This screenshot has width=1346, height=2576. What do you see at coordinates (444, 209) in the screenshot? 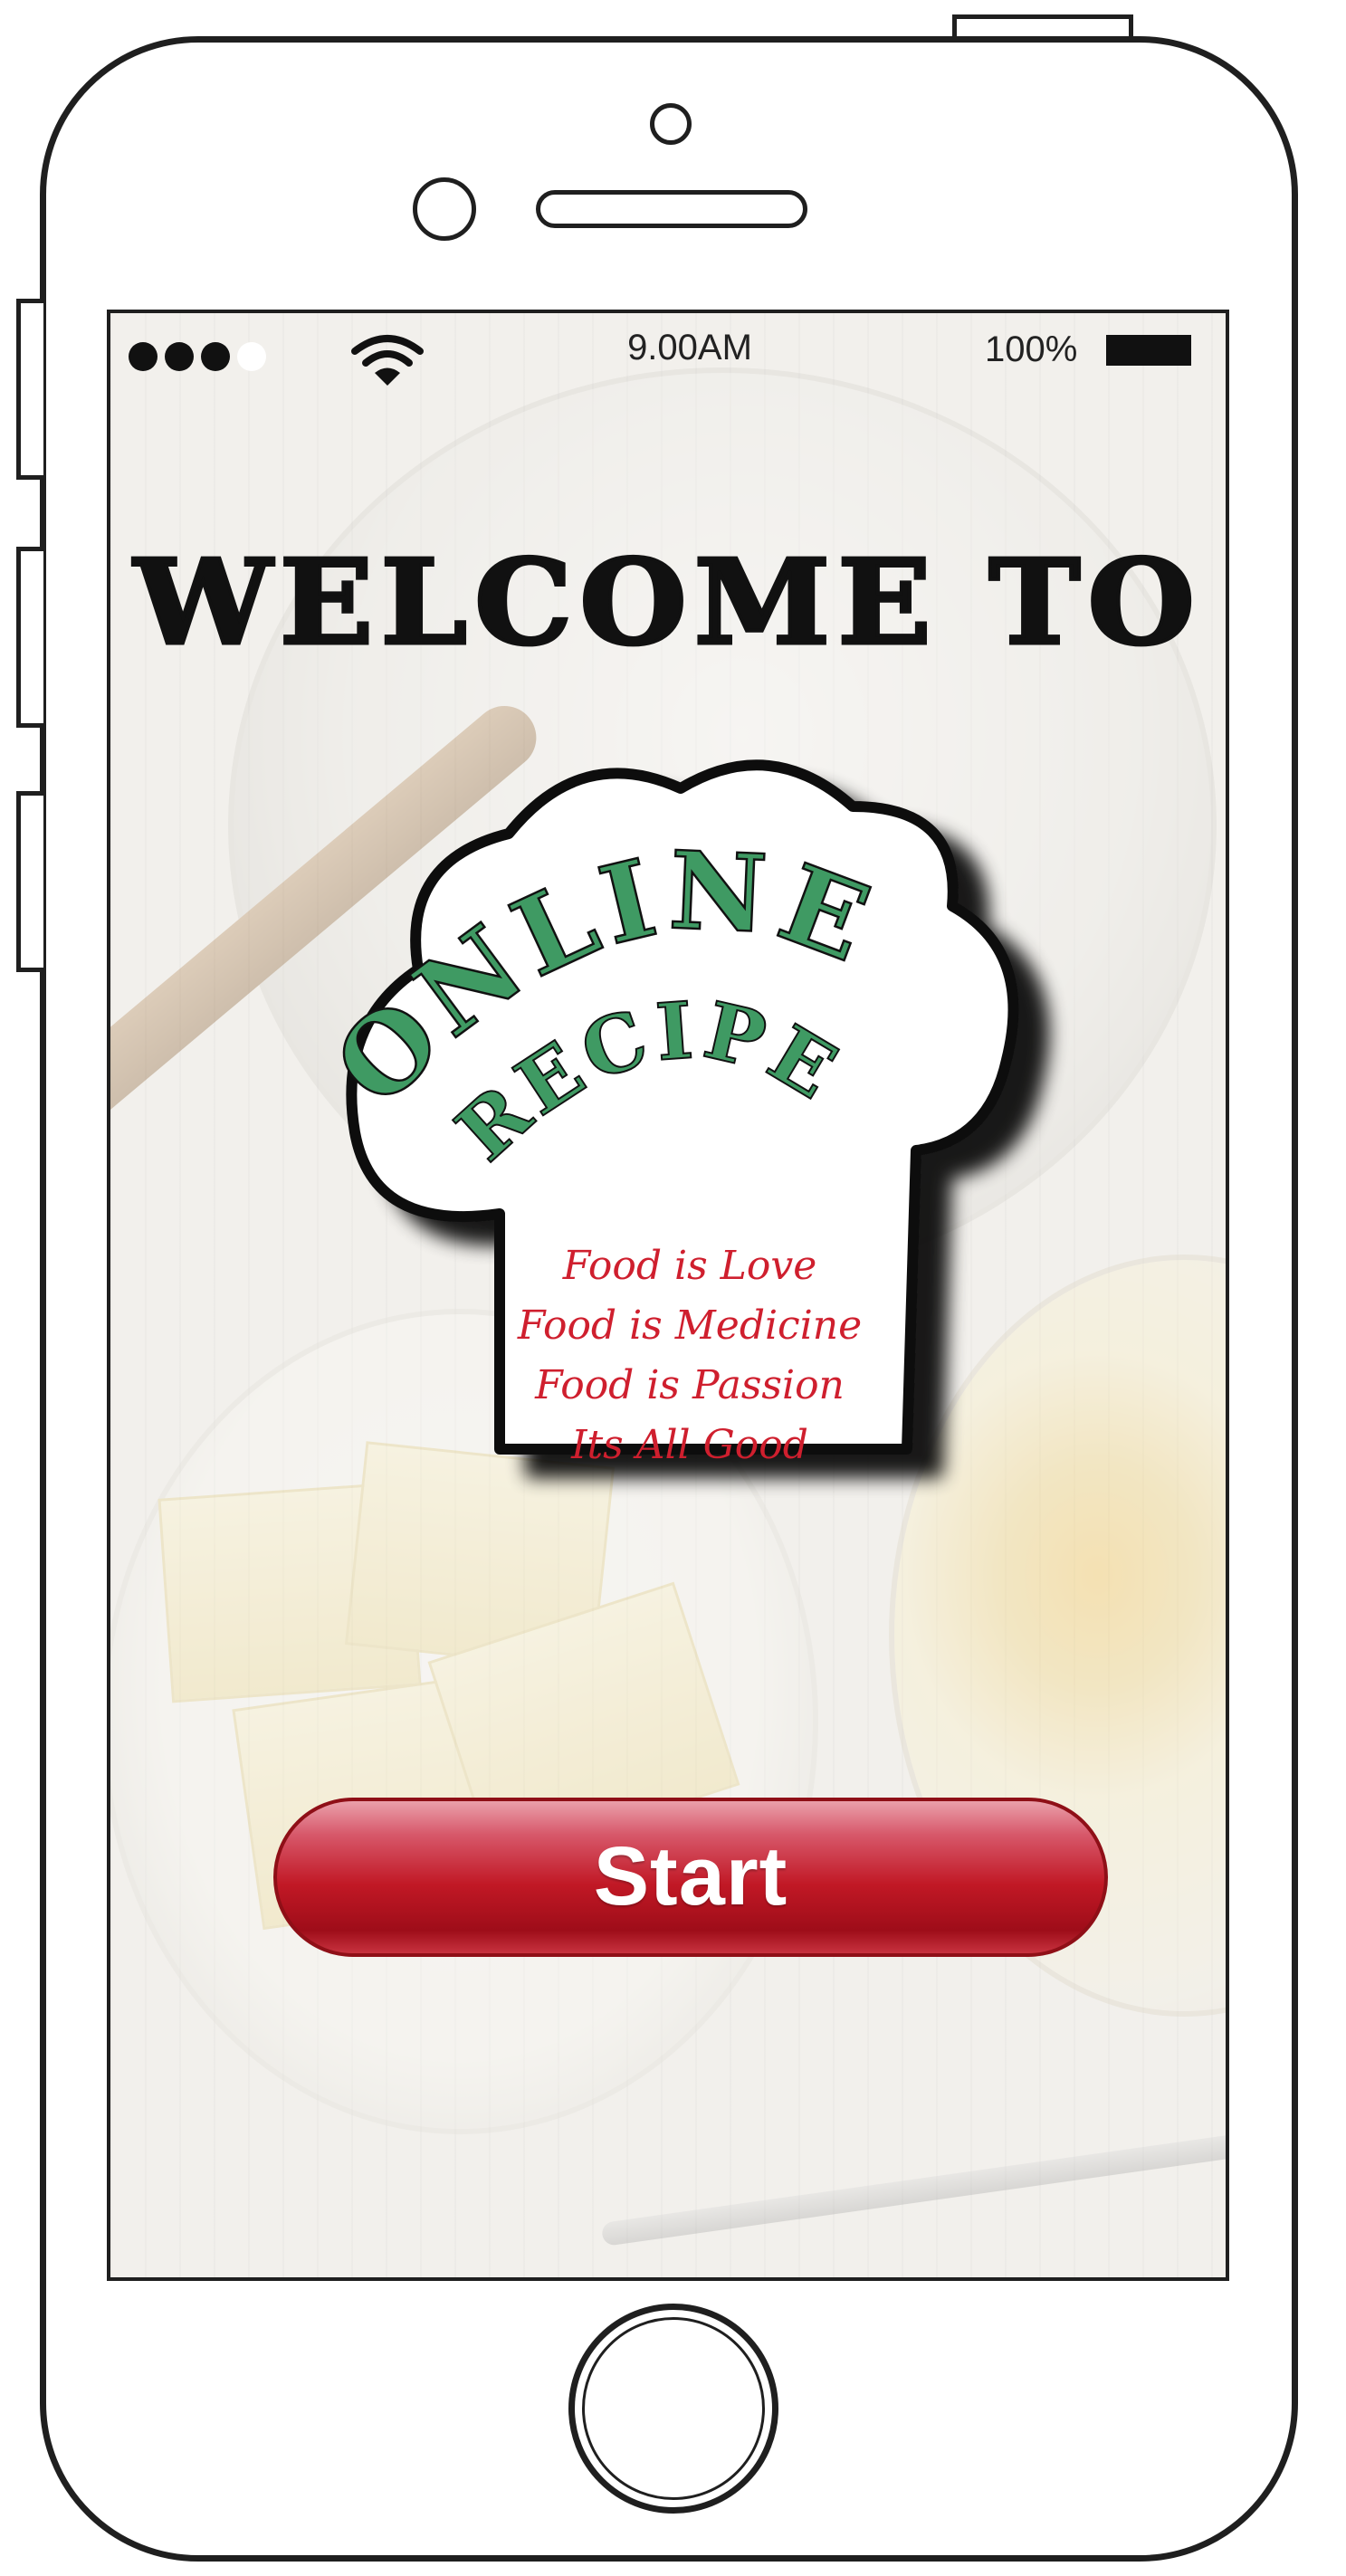
I see `proximity-sensor` at bounding box center [444, 209].